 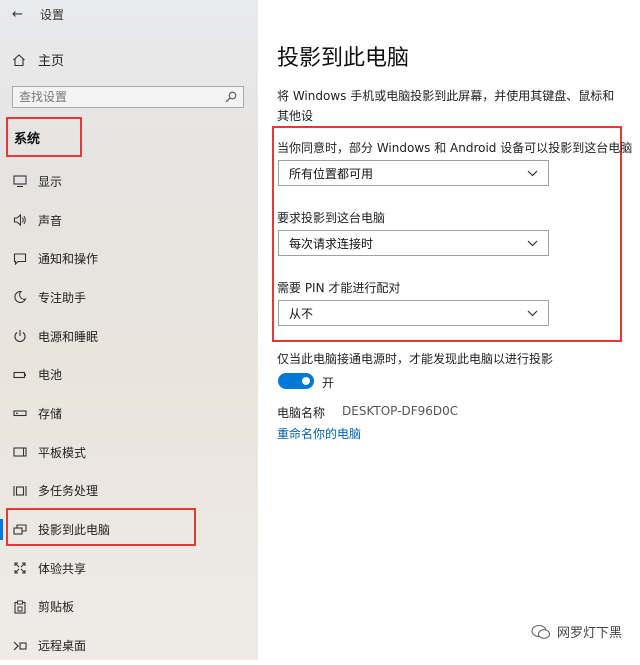 I want to click on title-bar: ← 设置, so click(x=38, y=14).